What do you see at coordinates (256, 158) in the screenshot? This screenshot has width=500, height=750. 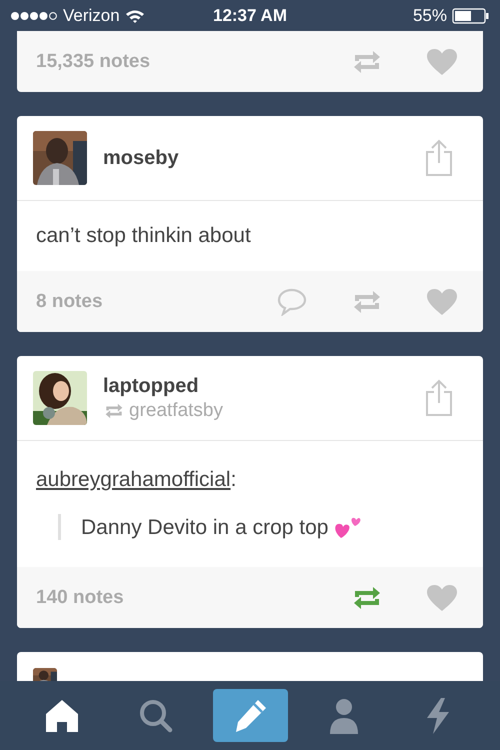 I see `blog-name: moseby` at bounding box center [256, 158].